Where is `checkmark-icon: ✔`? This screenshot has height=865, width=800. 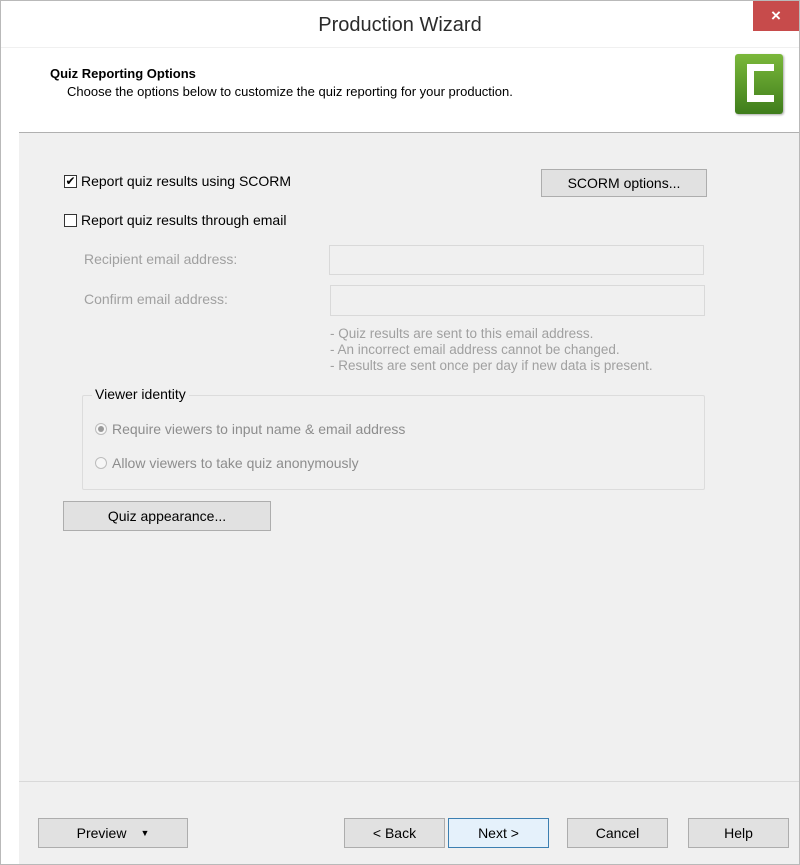 checkmark-icon: ✔ is located at coordinates (70, 181).